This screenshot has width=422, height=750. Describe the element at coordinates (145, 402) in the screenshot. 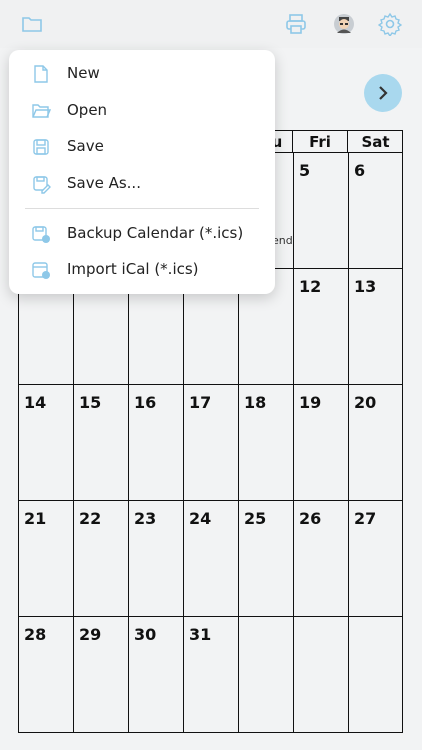

I see `day-number: 16` at that location.